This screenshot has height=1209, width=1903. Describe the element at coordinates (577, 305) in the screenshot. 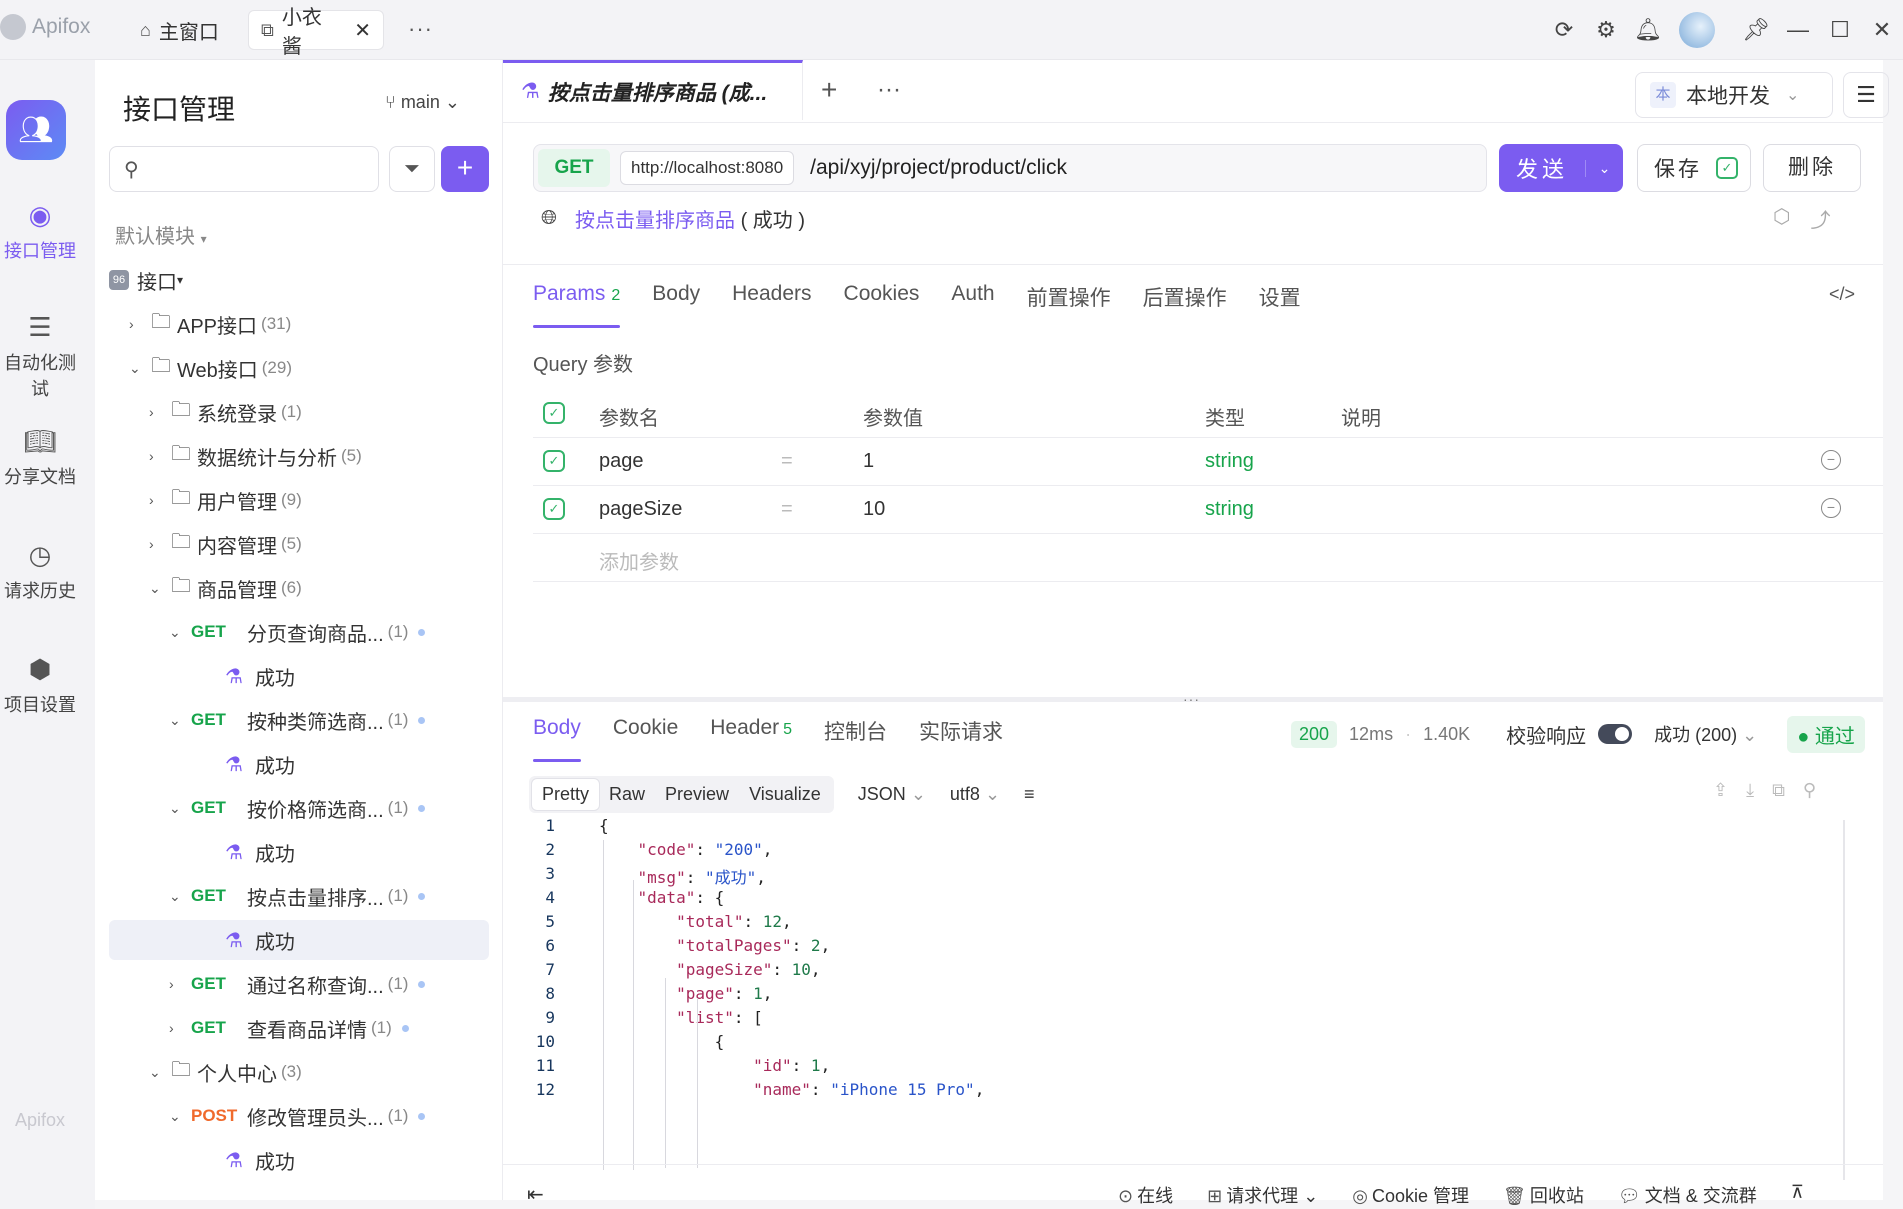

I see `tab-params: Params 2` at that location.